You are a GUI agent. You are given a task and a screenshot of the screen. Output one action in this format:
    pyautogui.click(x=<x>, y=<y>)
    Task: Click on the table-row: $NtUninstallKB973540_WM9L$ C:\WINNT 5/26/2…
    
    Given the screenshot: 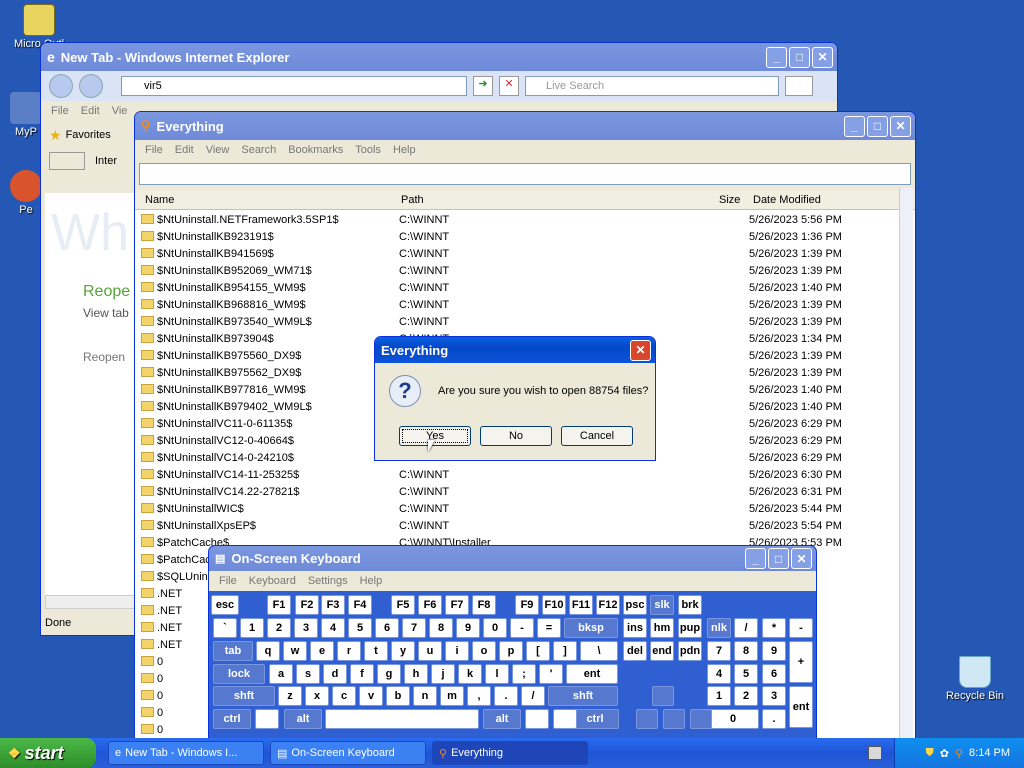 What is the action you would take?
    pyautogui.click(x=515, y=322)
    